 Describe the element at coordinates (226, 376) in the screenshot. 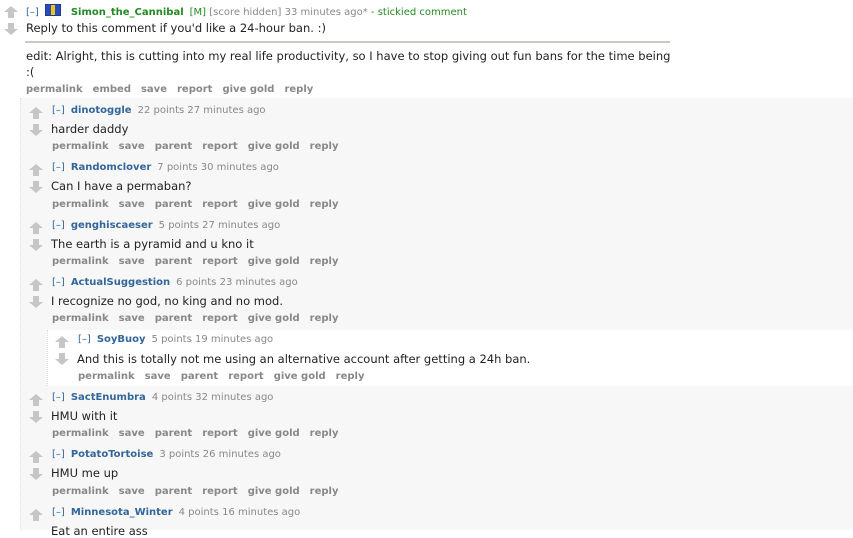

I see `comment-buttons: permalink save parent report give gold reply` at that location.